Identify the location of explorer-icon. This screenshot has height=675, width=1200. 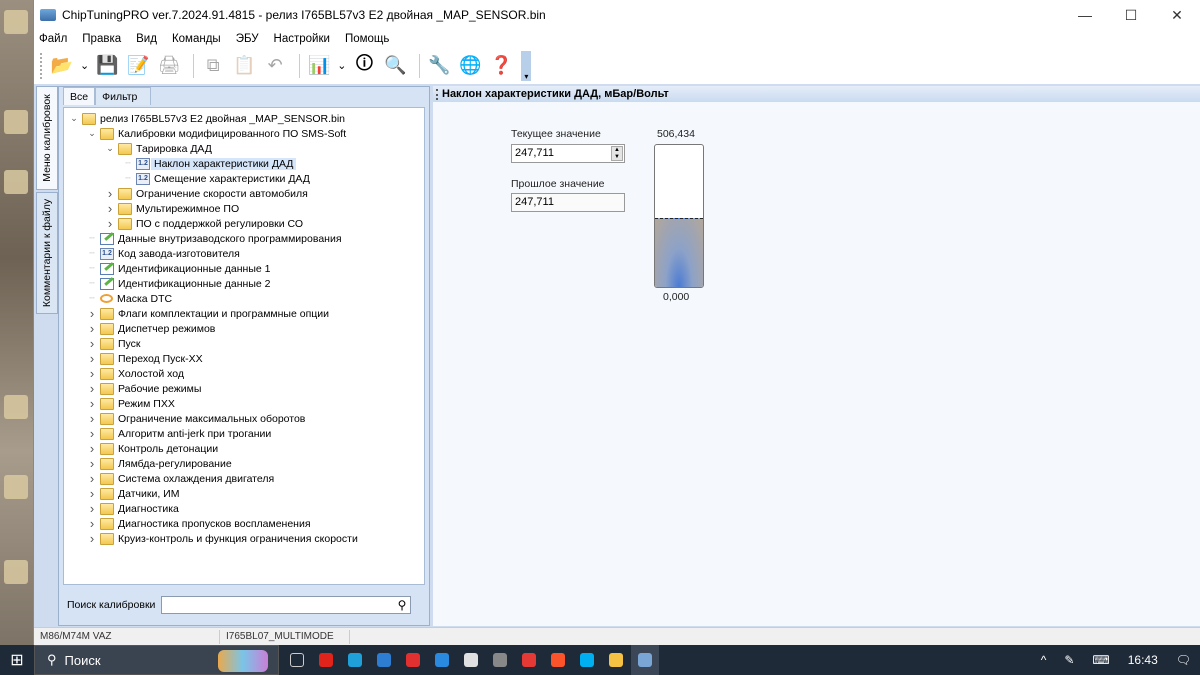
(616, 660).